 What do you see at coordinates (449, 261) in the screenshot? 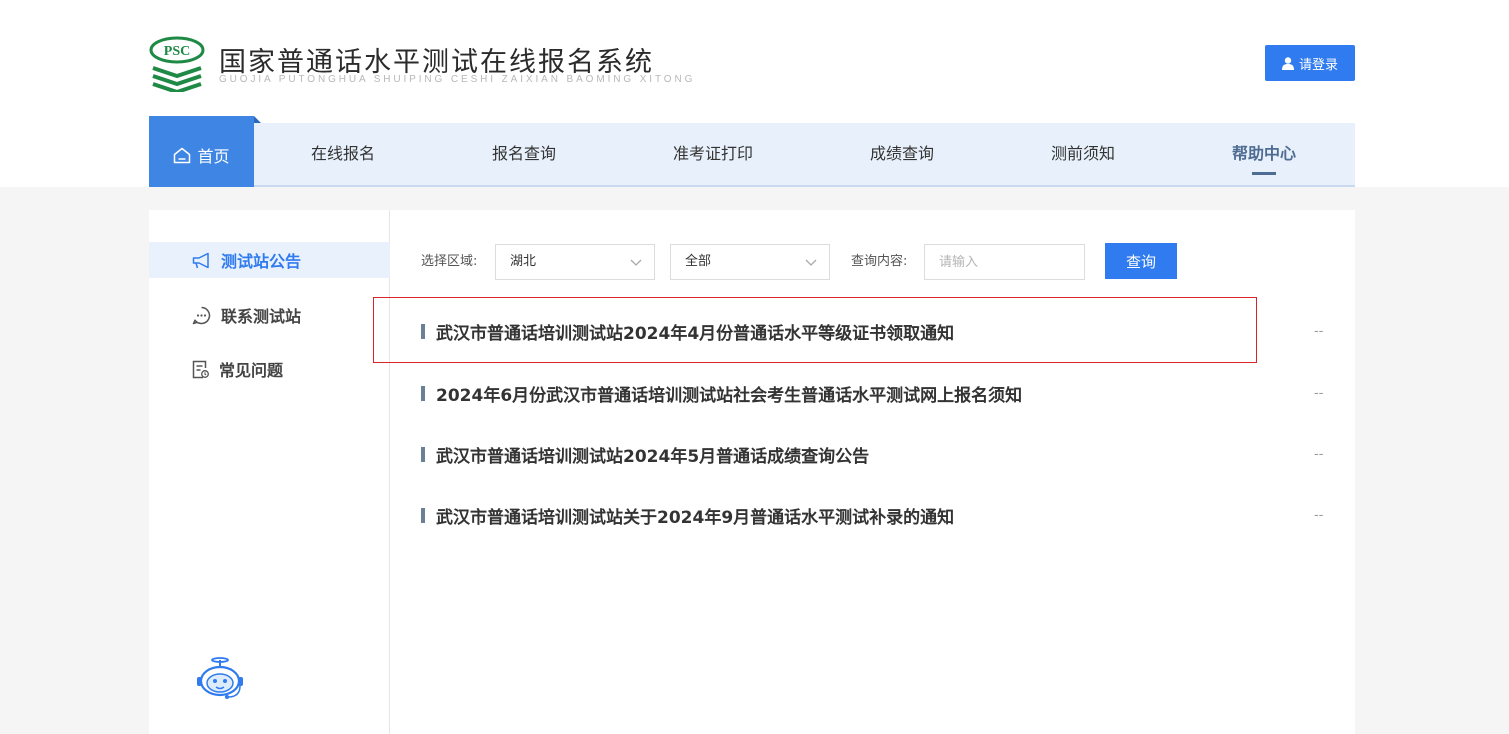
I see `region-label: 选择区域:` at bounding box center [449, 261].